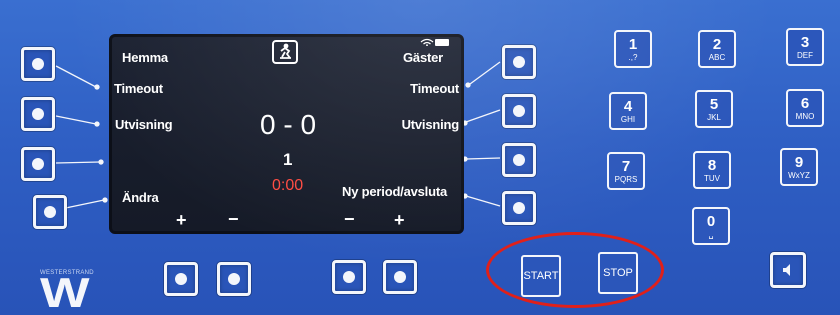  Describe the element at coordinates (799, 162) in the screenshot. I see `key-digit: 9` at that location.